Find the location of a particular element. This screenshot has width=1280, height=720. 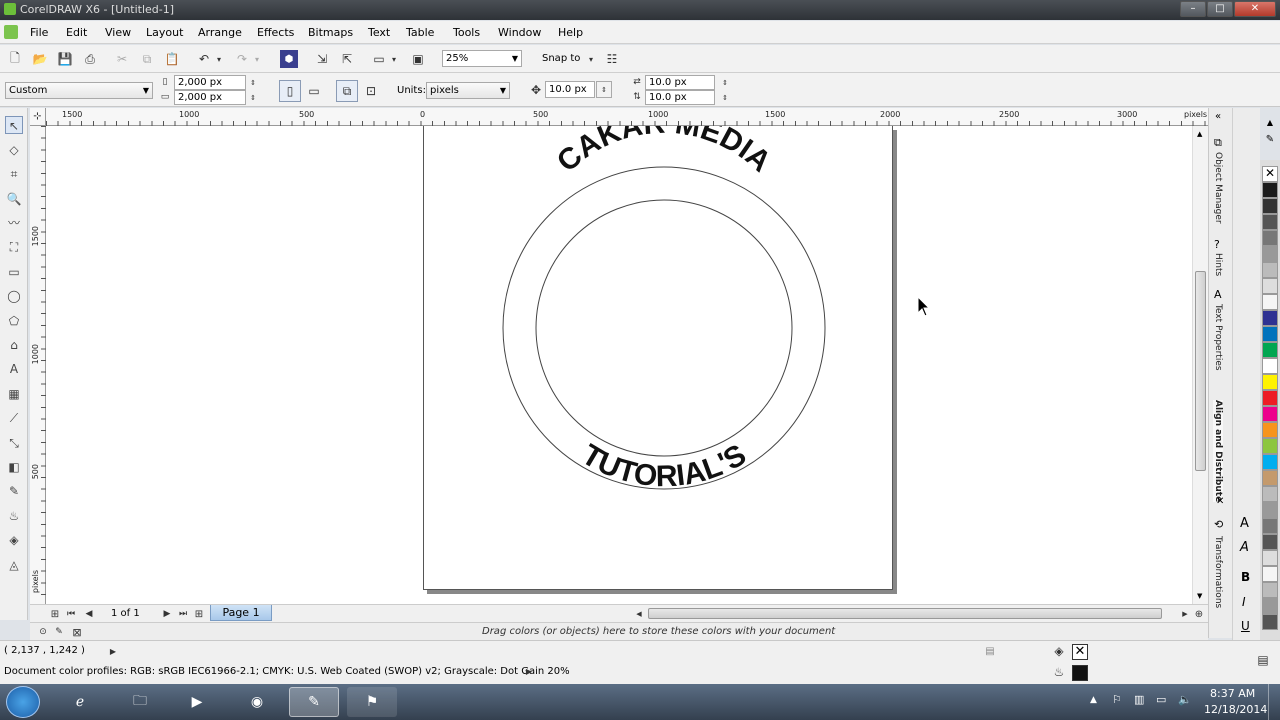

menu-table: Table is located at coordinates (420, 32).